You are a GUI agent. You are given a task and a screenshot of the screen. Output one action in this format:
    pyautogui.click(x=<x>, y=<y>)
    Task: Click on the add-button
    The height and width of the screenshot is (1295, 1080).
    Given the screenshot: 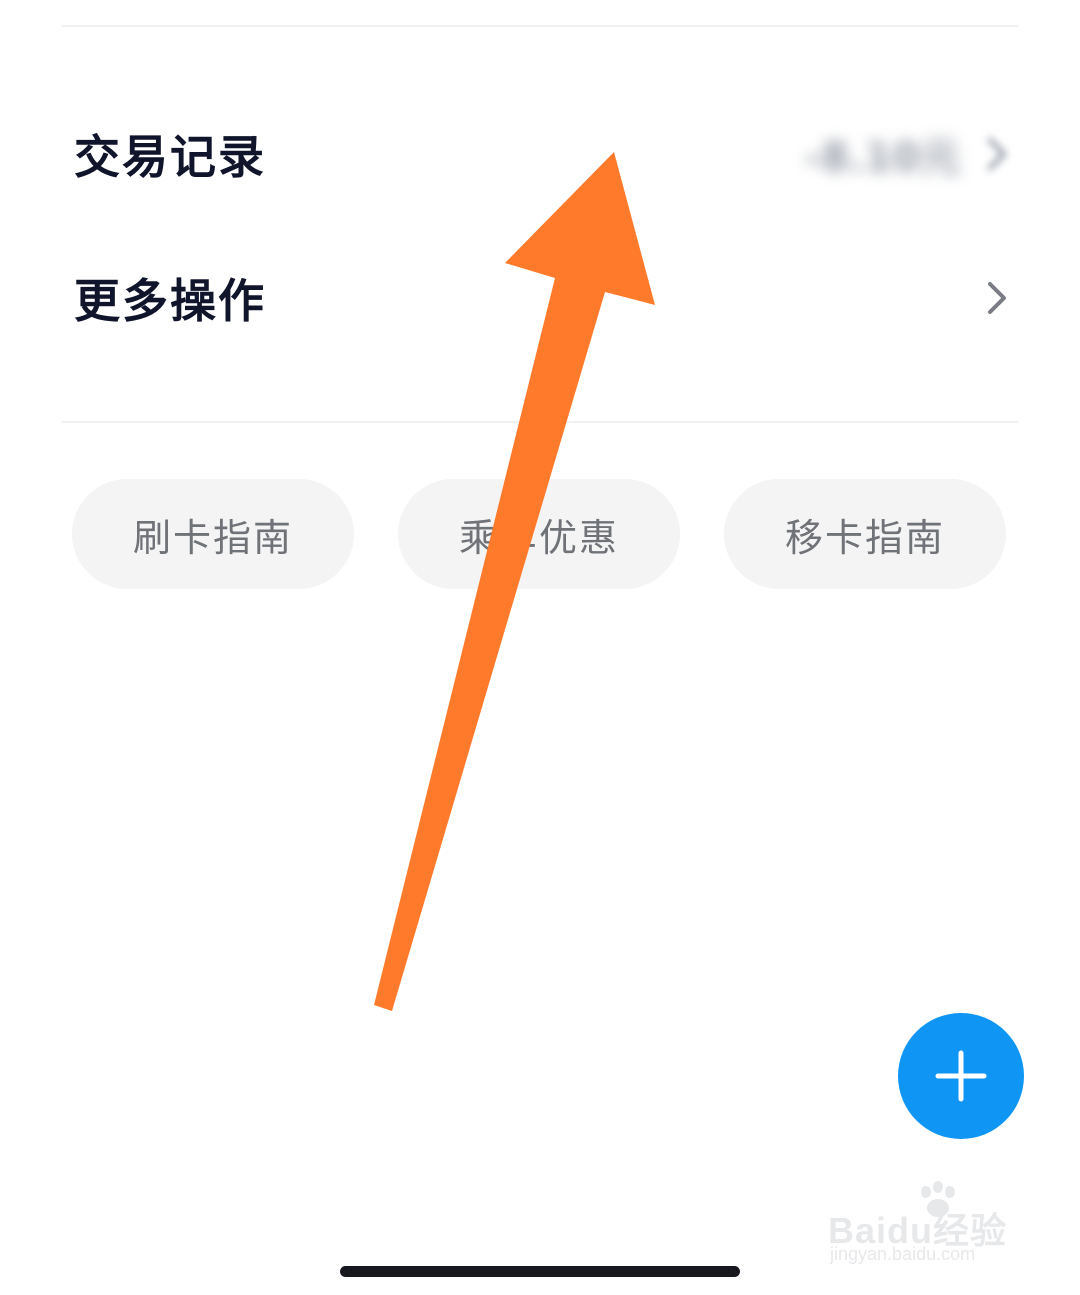 What is the action you would take?
    pyautogui.click(x=961, y=1076)
    